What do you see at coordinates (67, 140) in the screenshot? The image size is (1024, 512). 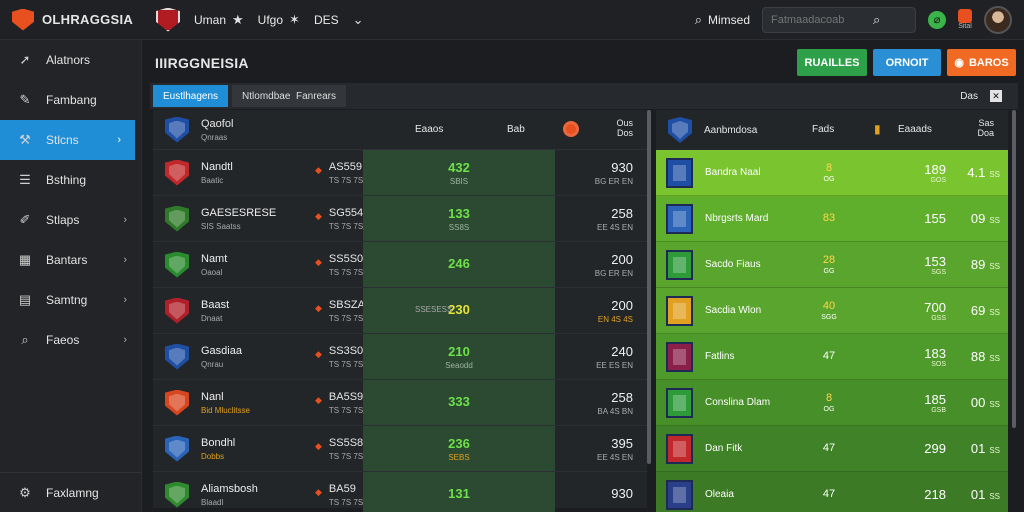 I see `sidebar-item-2: ⚒ Stlcns ›` at bounding box center [67, 140].